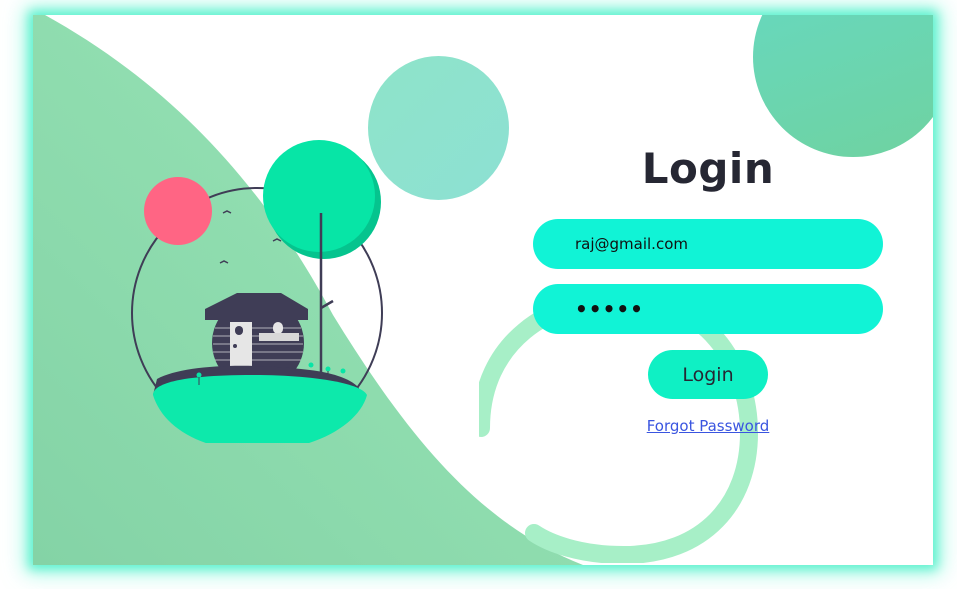 This screenshot has height=589, width=957. What do you see at coordinates (708, 374) in the screenshot?
I see `login-button: Login` at bounding box center [708, 374].